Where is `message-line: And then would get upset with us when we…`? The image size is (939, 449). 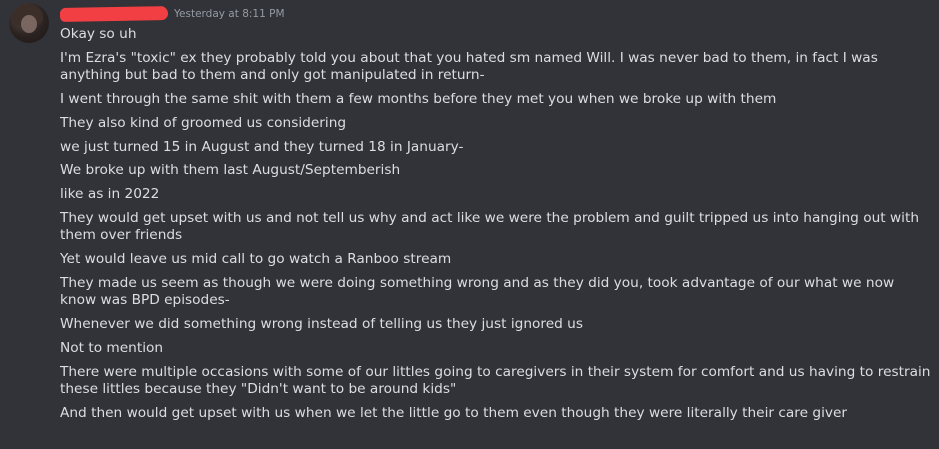
message-line: And then would get upset with us when we… is located at coordinates (454, 412).